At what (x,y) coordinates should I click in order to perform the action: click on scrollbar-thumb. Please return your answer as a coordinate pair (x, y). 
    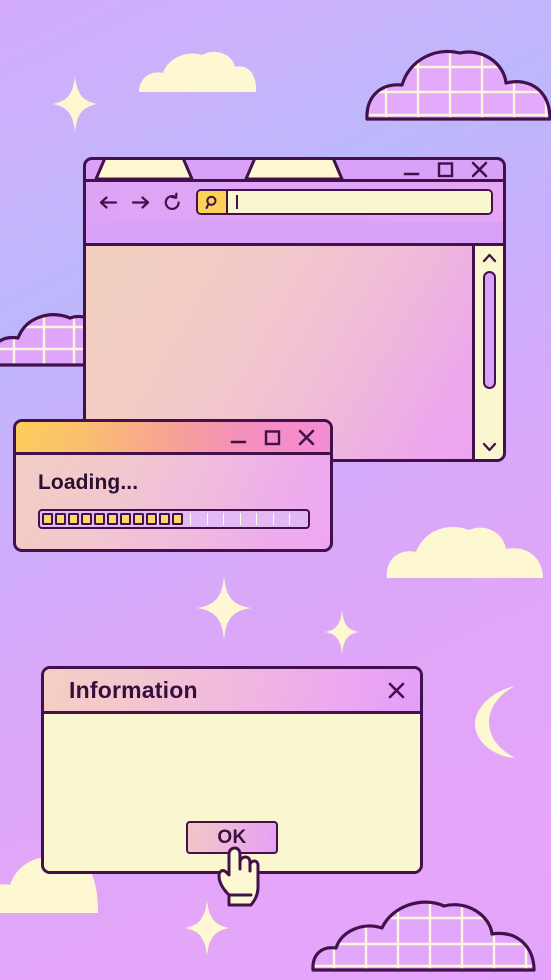
    Looking at the image, I should click on (489, 330).